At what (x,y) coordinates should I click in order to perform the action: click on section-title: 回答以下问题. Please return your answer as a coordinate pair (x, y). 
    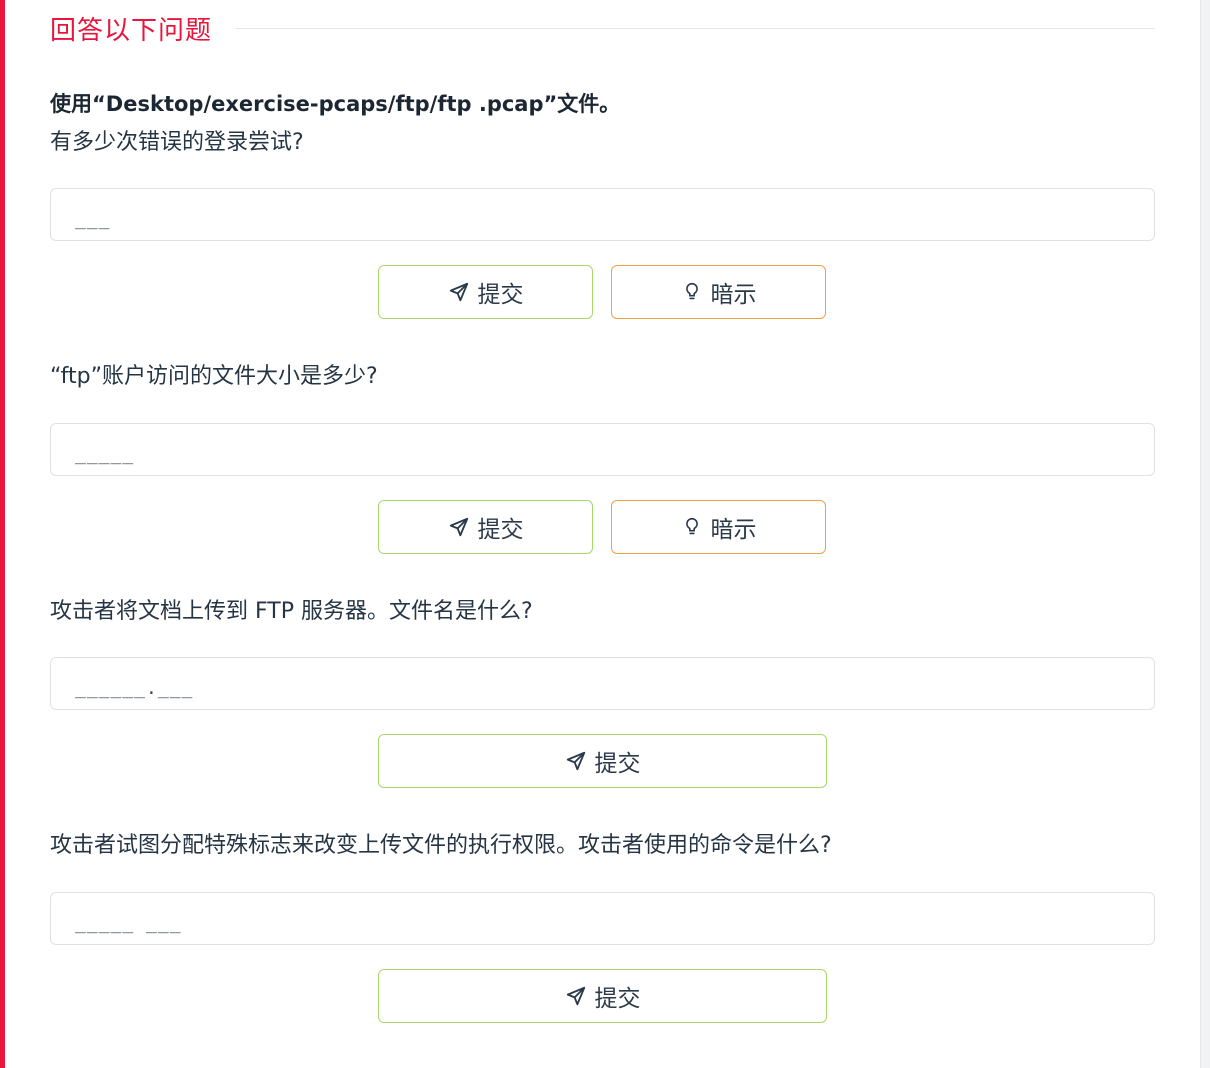
    Looking at the image, I should click on (131, 30).